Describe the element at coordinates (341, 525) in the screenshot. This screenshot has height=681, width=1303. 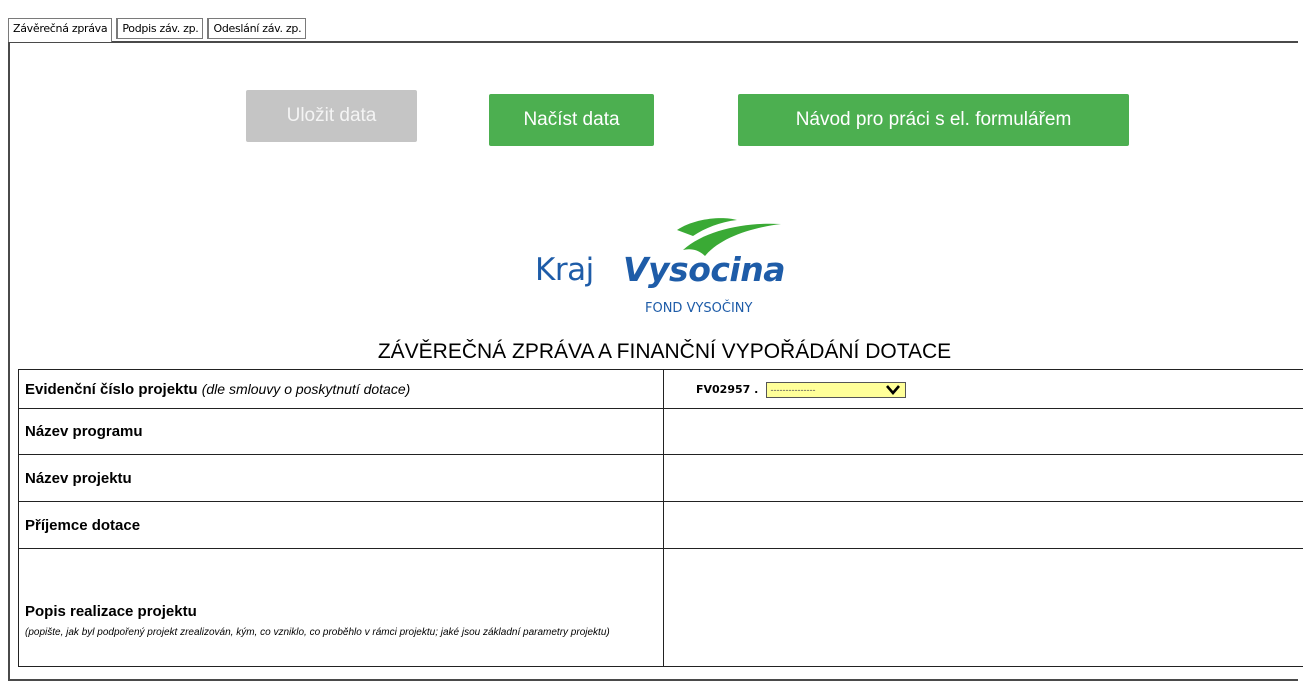
I see `prijemce-dotace-label: Příjemce dotace` at that location.